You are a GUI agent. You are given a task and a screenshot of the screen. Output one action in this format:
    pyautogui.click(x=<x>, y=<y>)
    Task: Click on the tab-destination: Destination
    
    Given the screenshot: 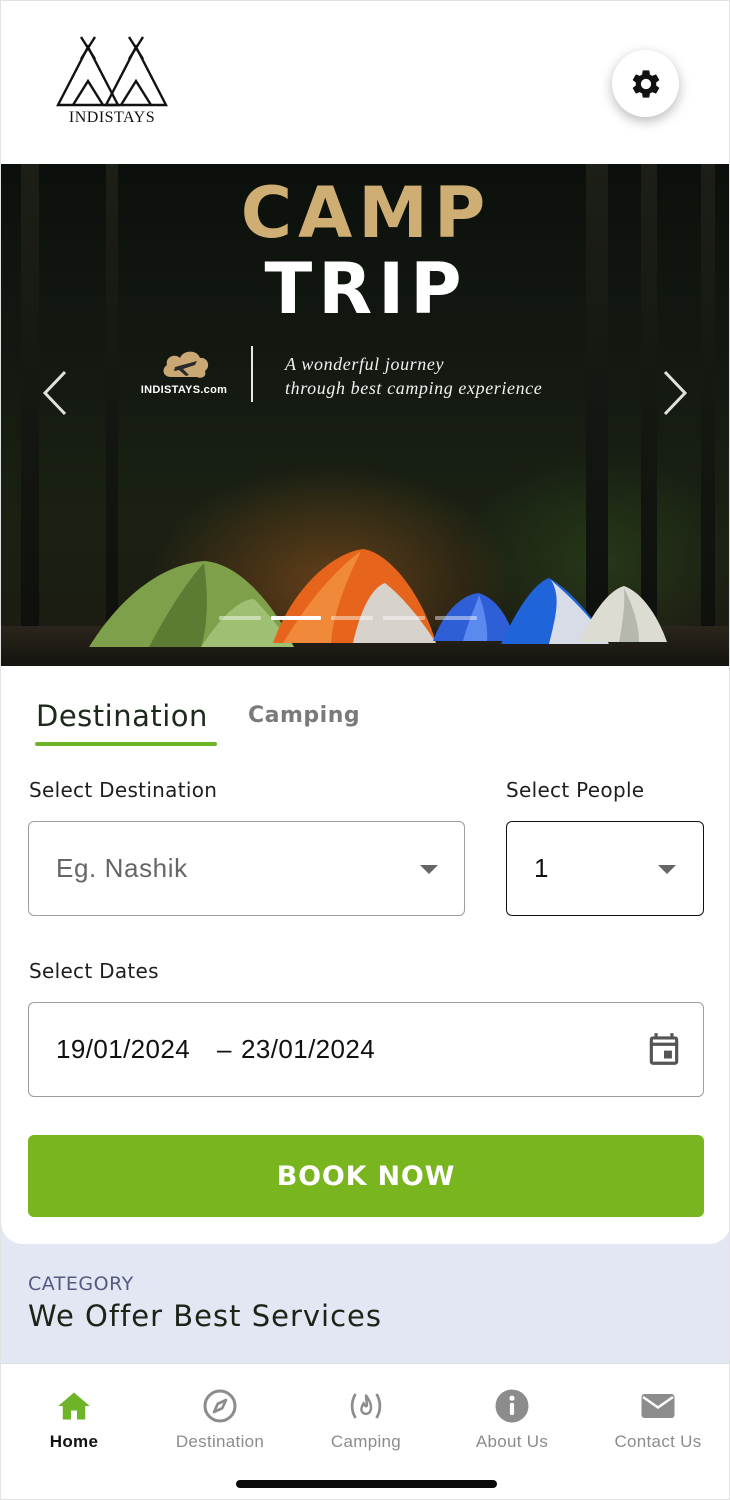 What is the action you would take?
    pyautogui.click(x=122, y=716)
    